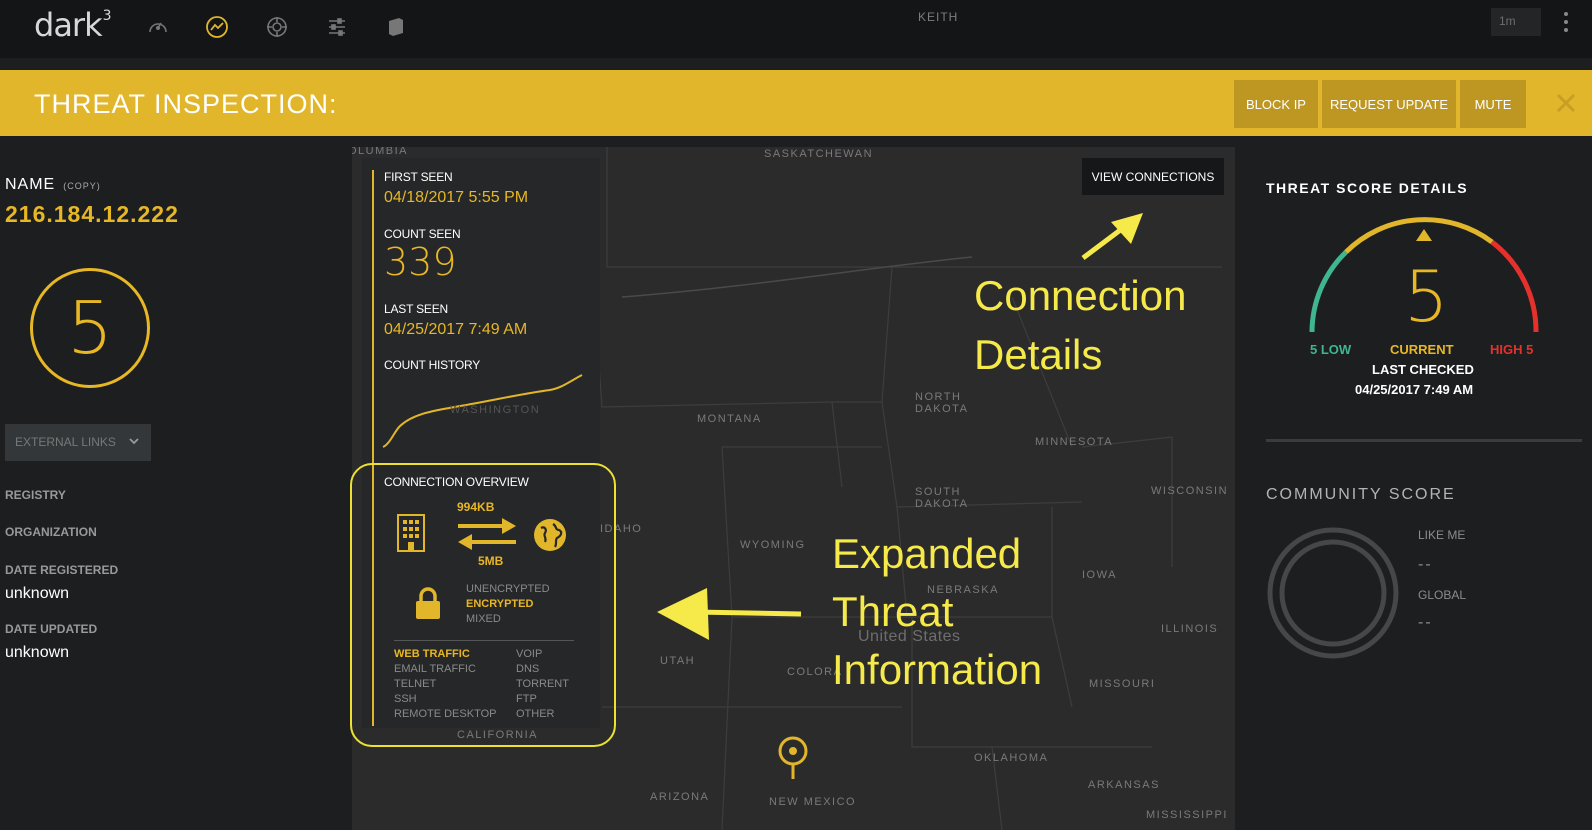 This screenshot has width=1592, height=830. Describe the element at coordinates (1425, 622) in the screenshot. I see `global-value: --` at that location.